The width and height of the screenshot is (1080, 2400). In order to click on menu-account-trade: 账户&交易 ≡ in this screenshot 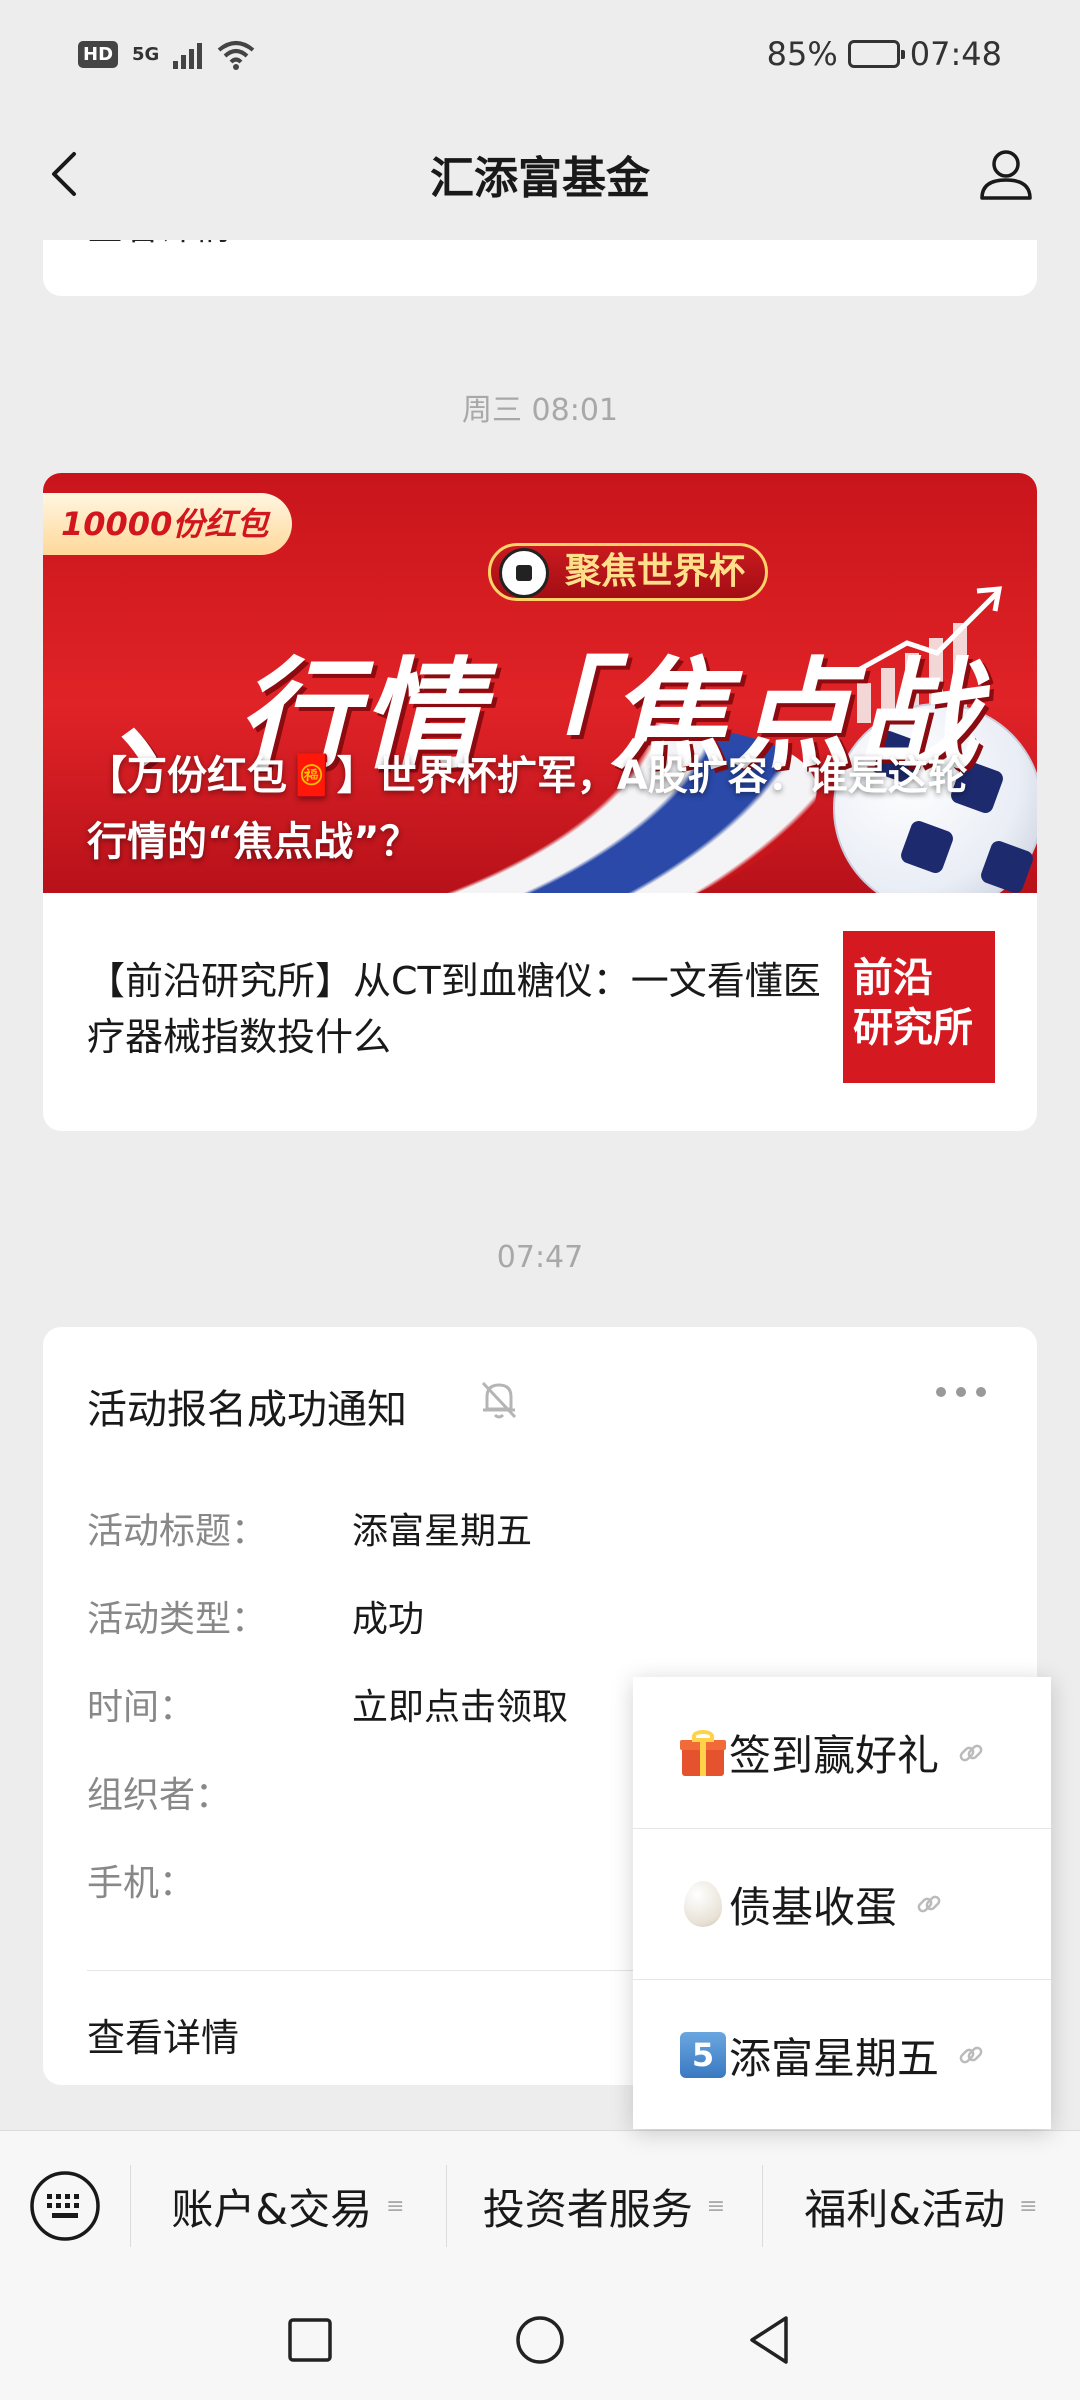, I will do `click(288, 2206)`.